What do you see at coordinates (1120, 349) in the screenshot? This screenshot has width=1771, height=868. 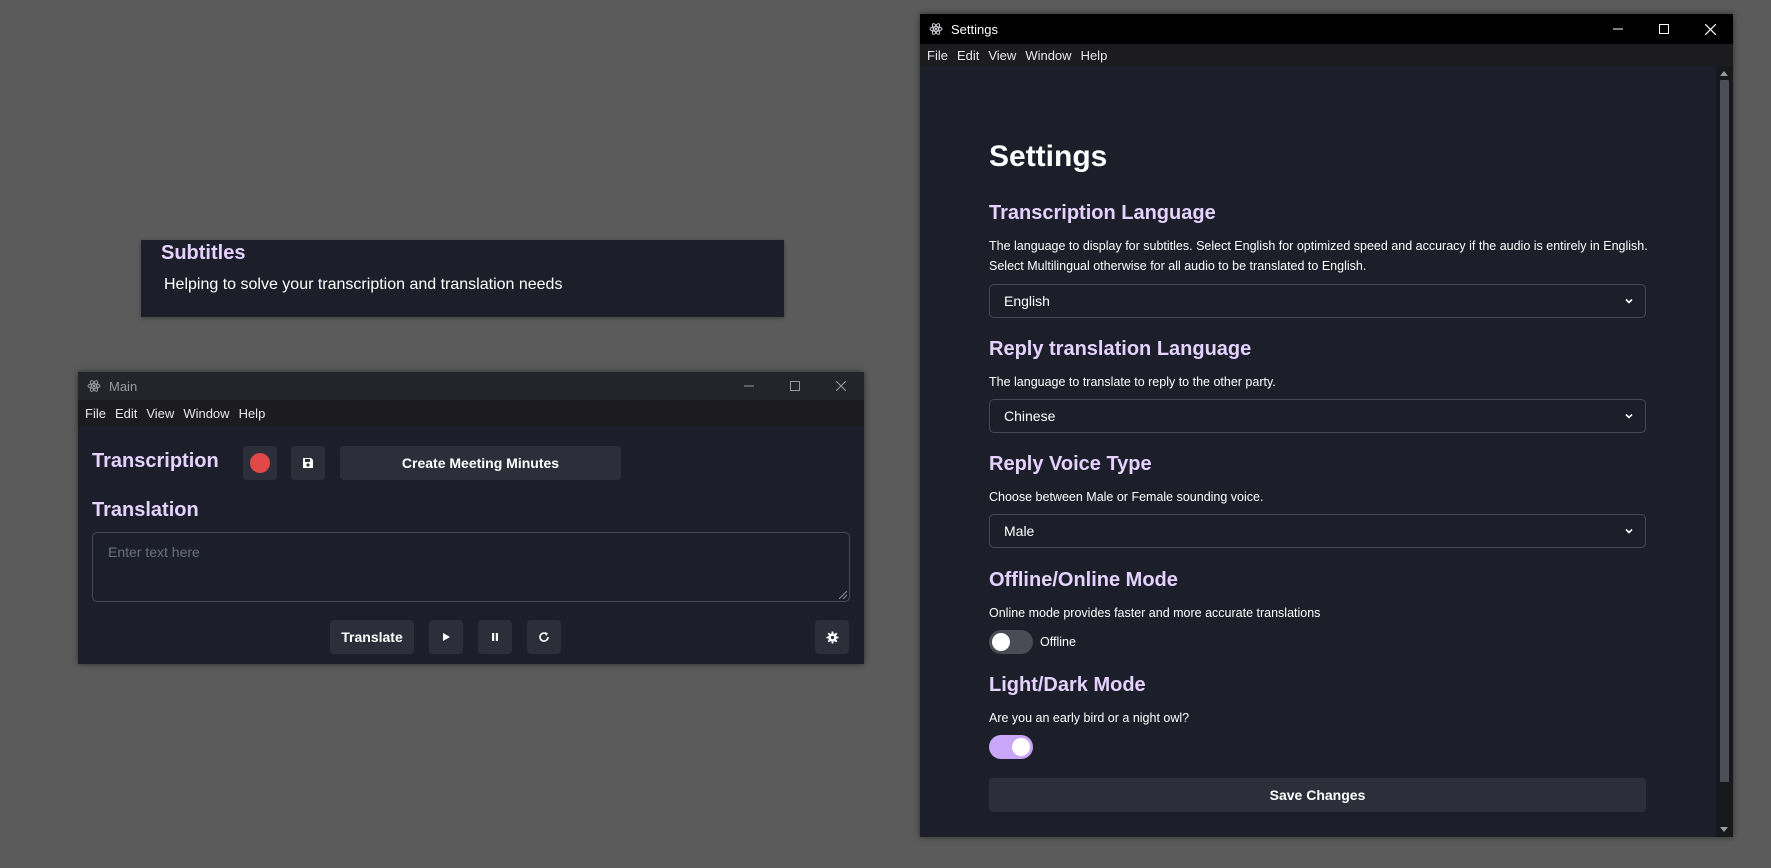 I see `reply-language-heading: Reply translation Language` at bounding box center [1120, 349].